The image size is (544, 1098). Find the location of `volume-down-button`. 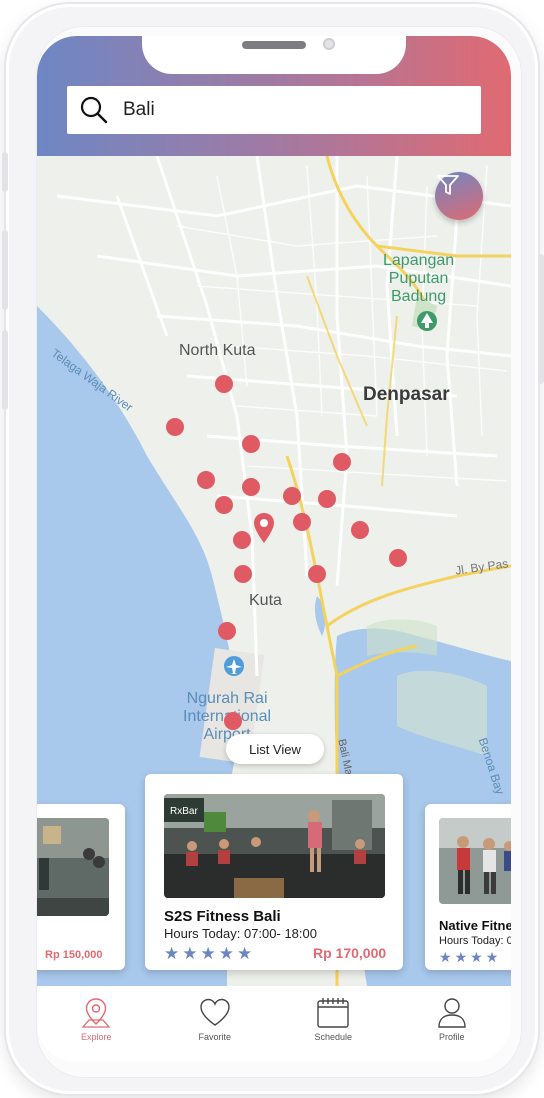

volume-down-button is located at coordinates (5, 370).